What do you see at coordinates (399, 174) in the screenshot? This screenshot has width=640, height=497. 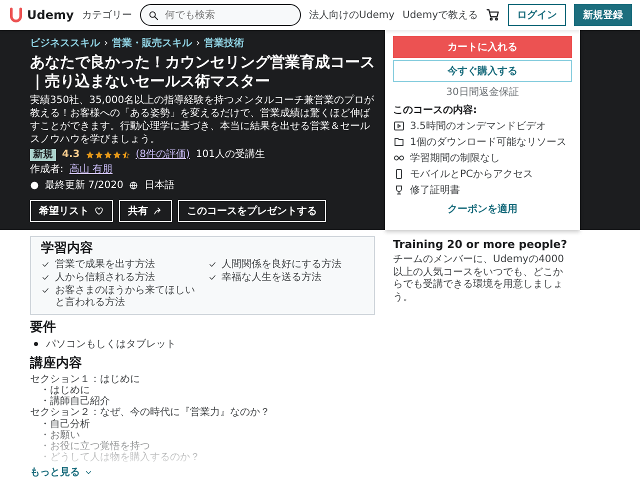 I see `mobile-phone-icon` at bounding box center [399, 174].